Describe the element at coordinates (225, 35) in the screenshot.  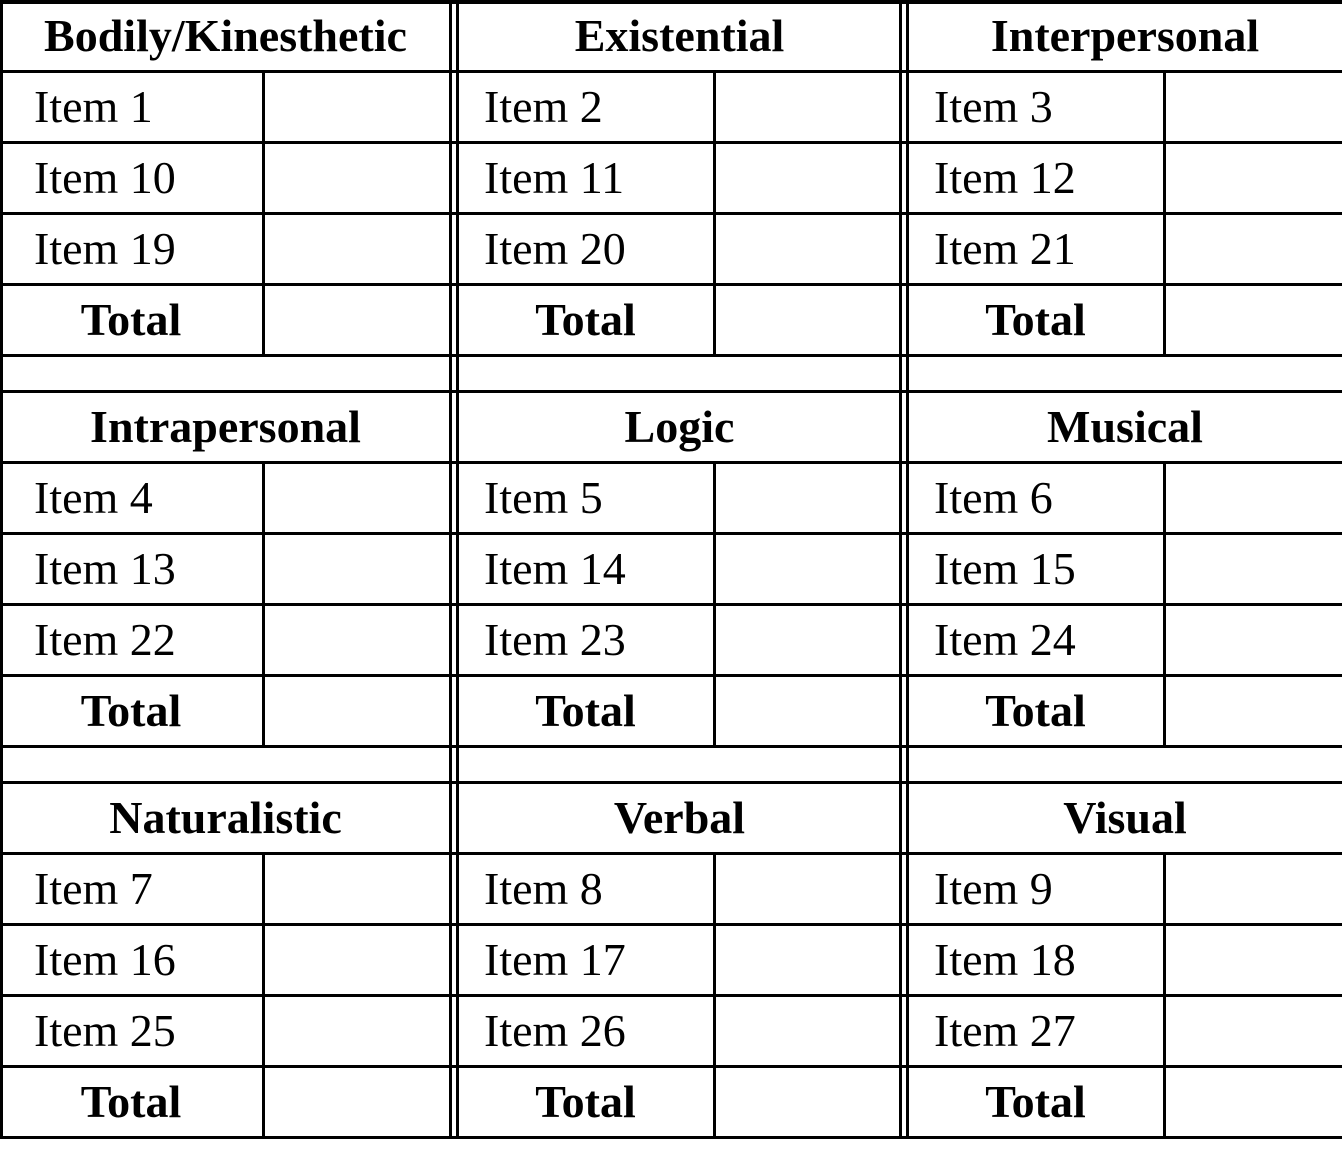
I see `category-header-bodily-kinesthetic: Bodily/Kinesthetic` at that location.